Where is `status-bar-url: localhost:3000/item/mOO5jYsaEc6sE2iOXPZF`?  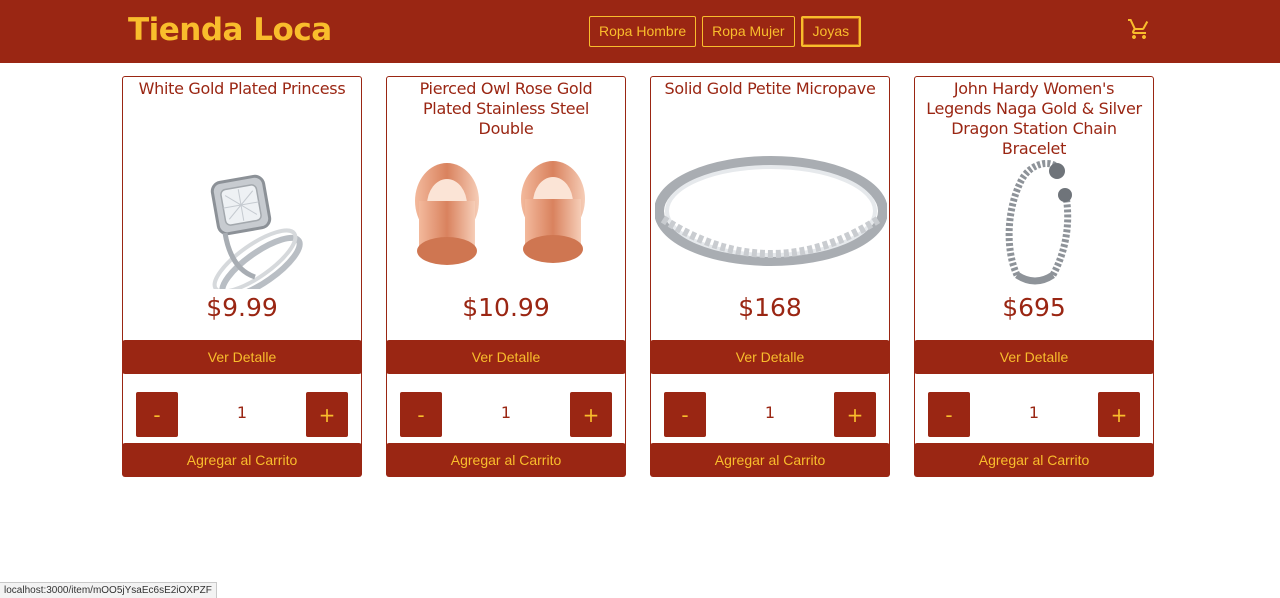 status-bar-url: localhost:3000/item/mOO5jYsaEc6sE2iOXPZF is located at coordinates (108, 590).